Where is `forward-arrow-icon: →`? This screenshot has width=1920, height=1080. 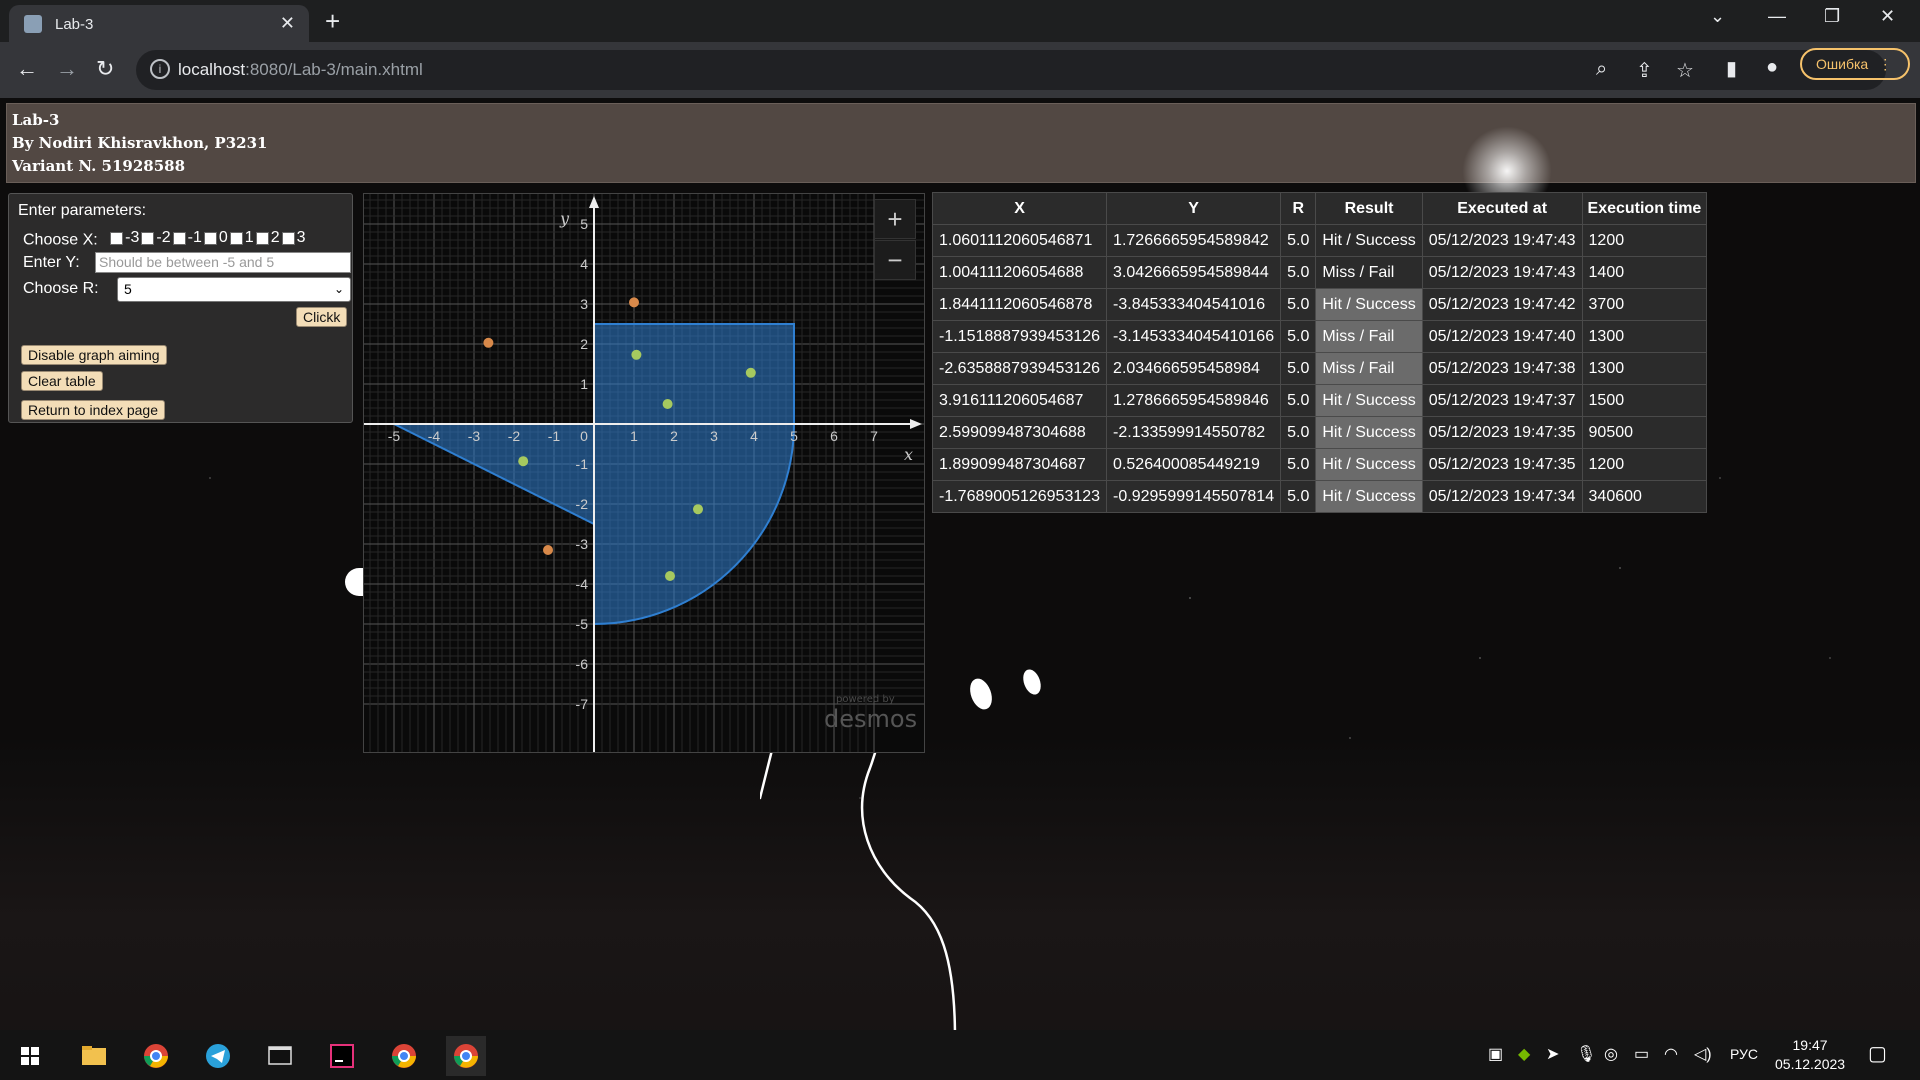
forward-arrow-icon: → is located at coordinates (67, 69).